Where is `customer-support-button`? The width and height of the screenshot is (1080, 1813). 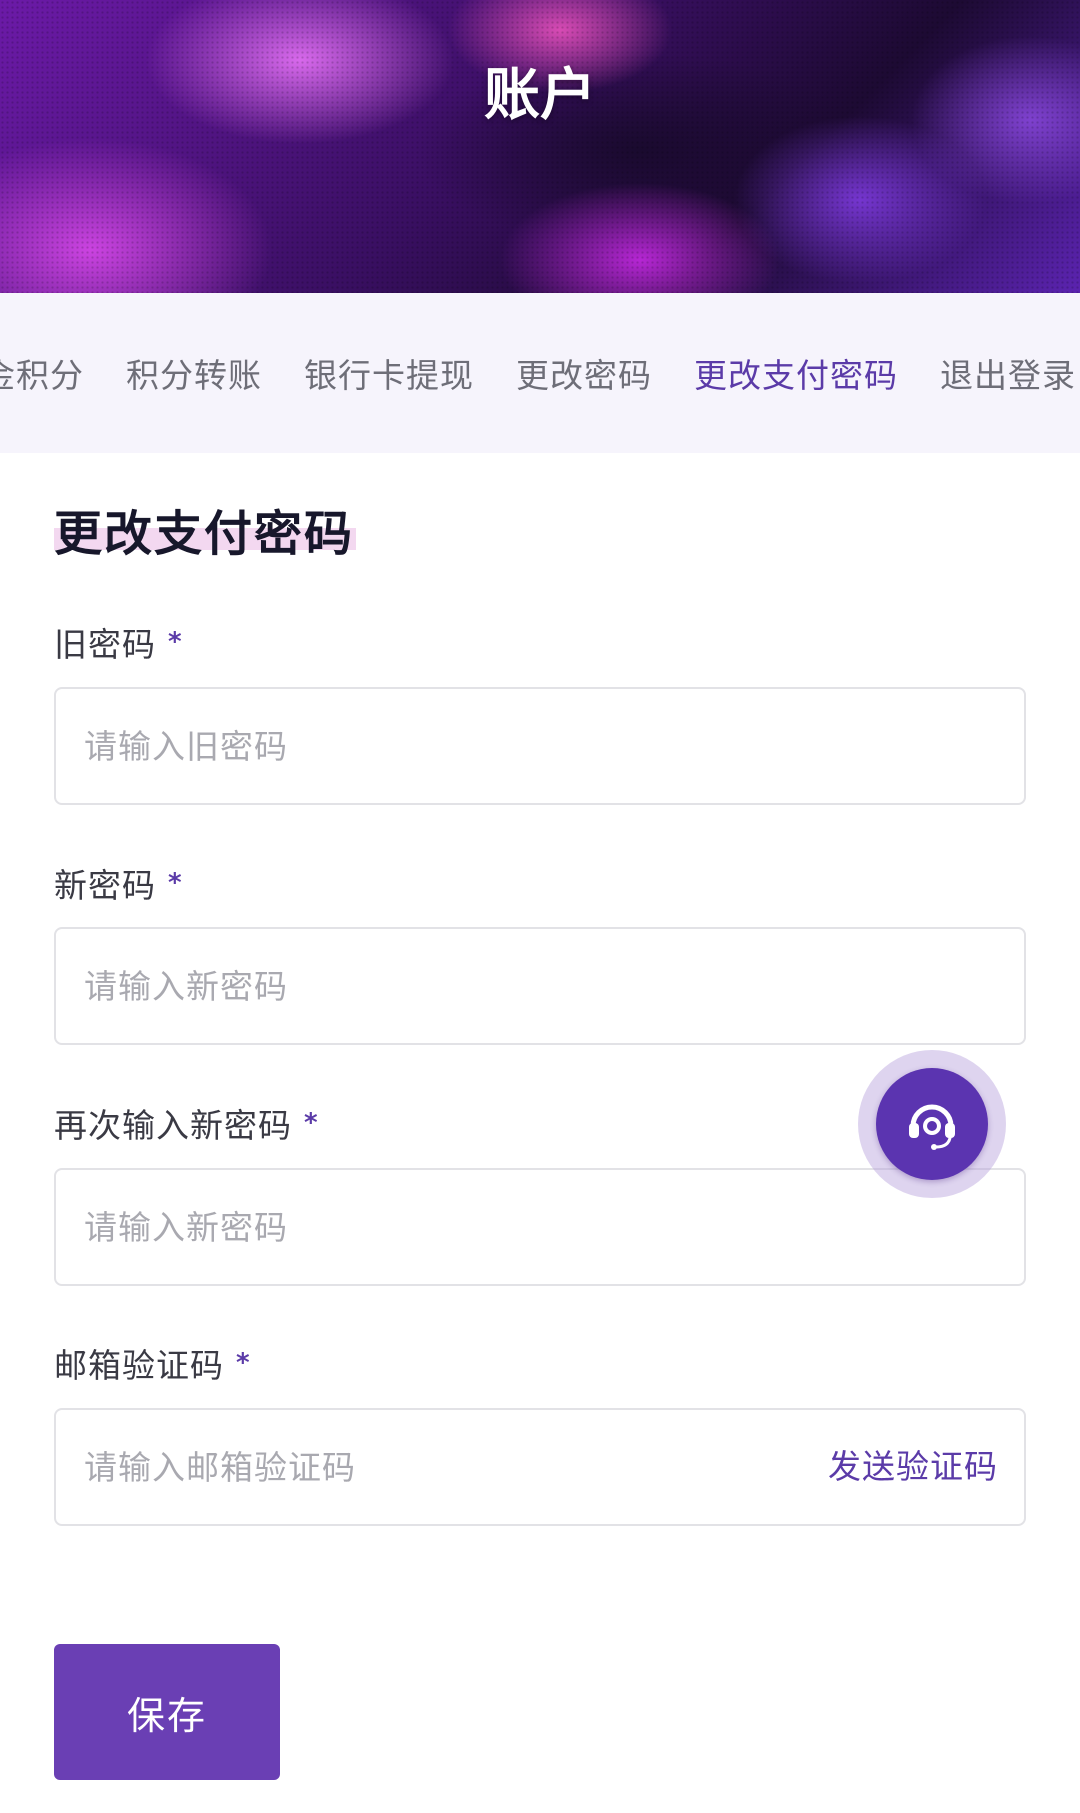 customer-support-button is located at coordinates (932, 1124).